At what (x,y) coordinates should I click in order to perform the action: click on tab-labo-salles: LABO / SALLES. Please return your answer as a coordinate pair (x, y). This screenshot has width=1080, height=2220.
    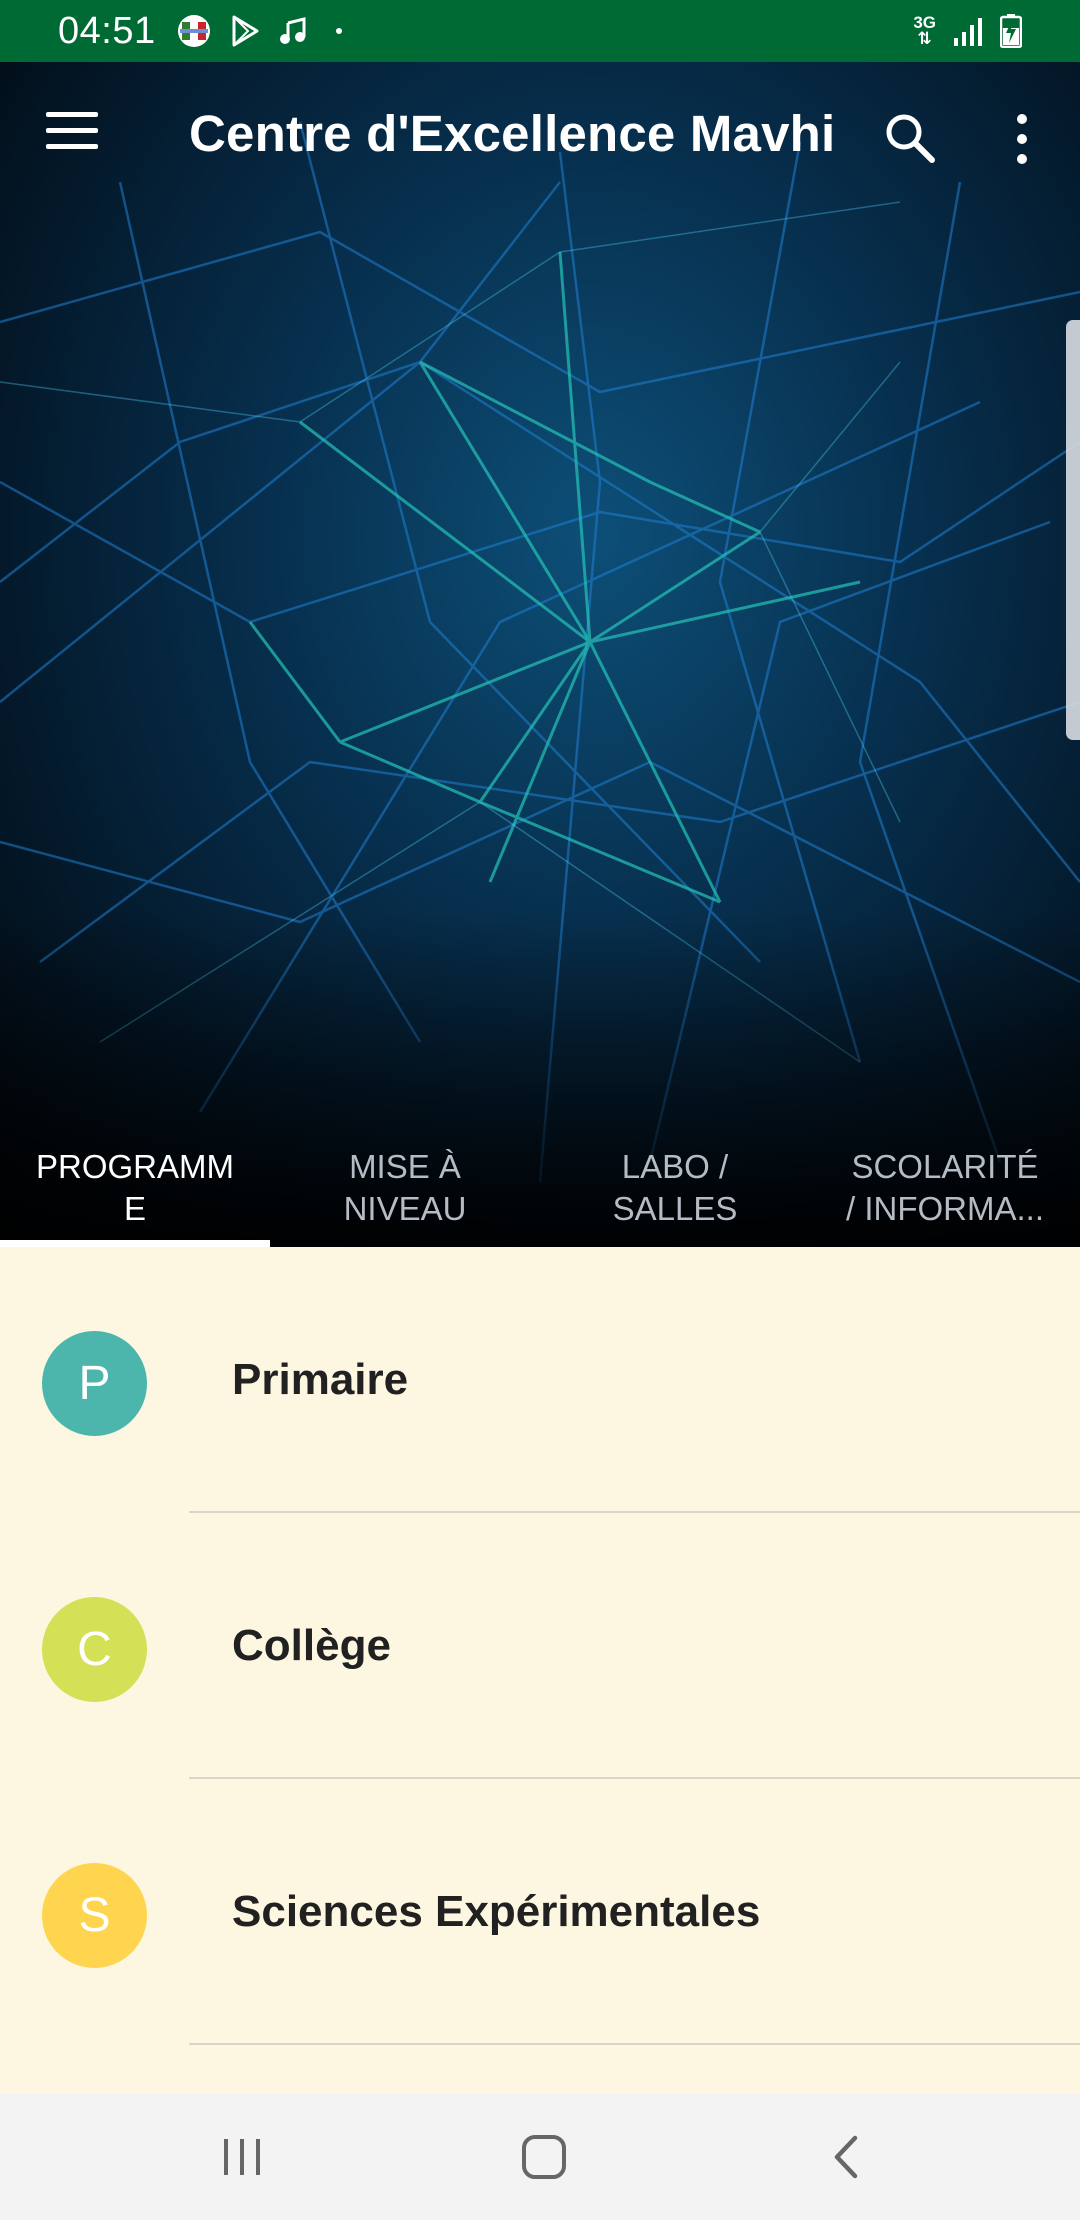
    Looking at the image, I should click on (675, 1188).